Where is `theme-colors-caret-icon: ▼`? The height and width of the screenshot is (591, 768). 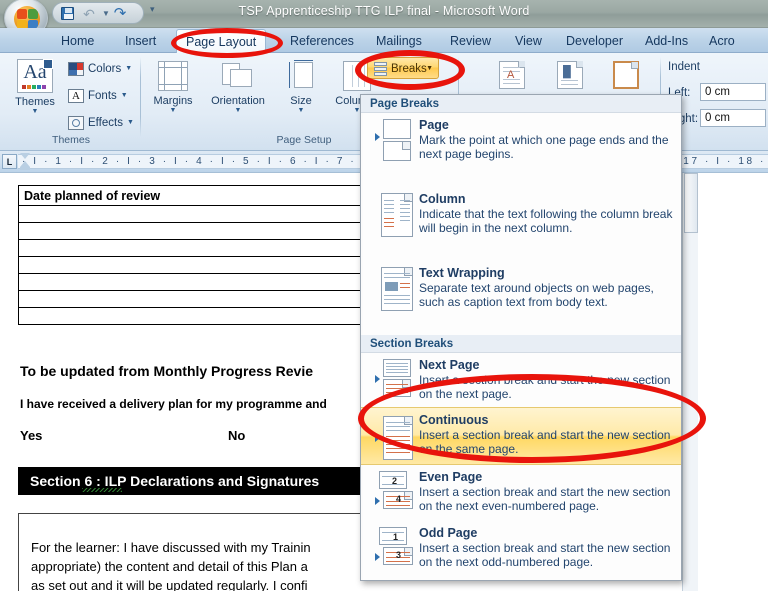
theme-colors-caret-icon: ▼ is located at coordinates (128, 69).